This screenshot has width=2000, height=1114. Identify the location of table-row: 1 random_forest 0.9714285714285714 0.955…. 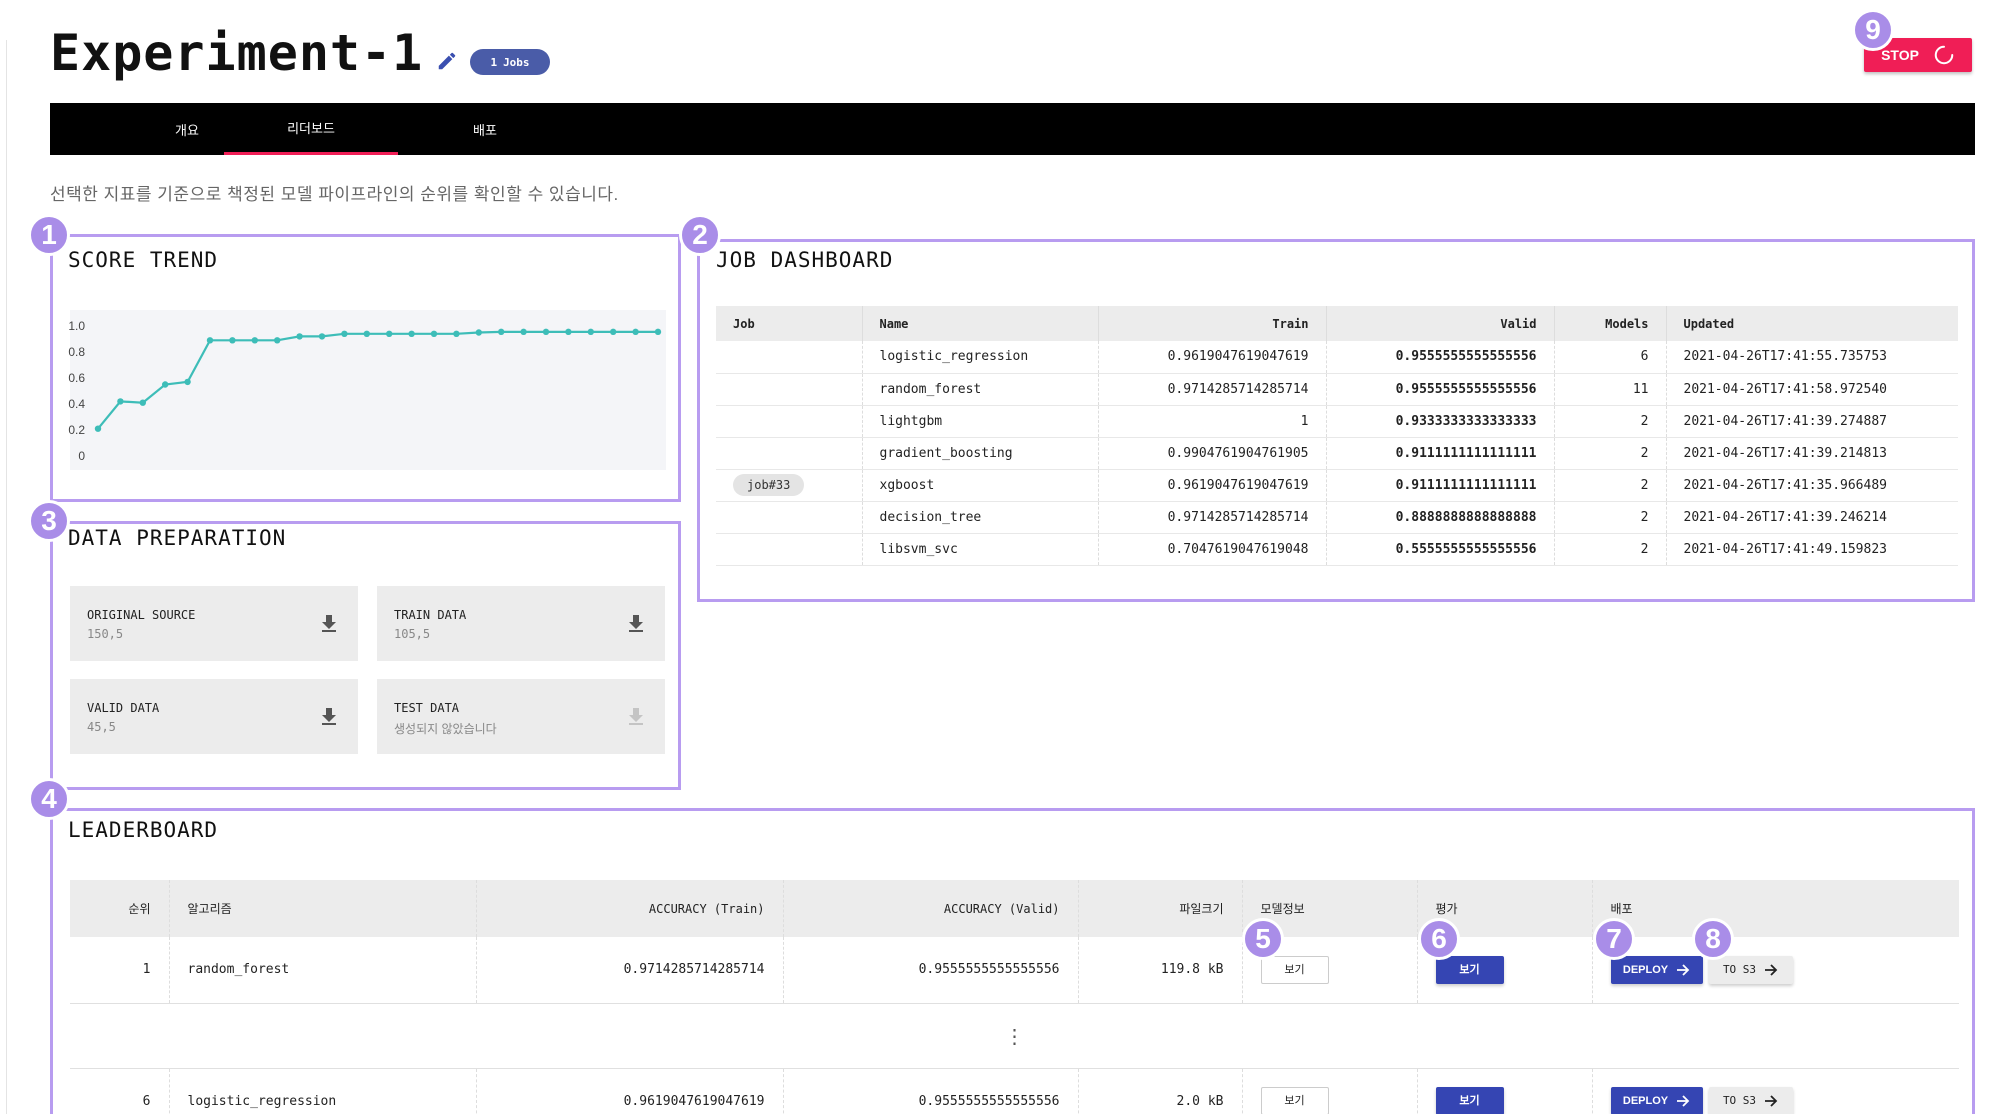
(1014, 970).